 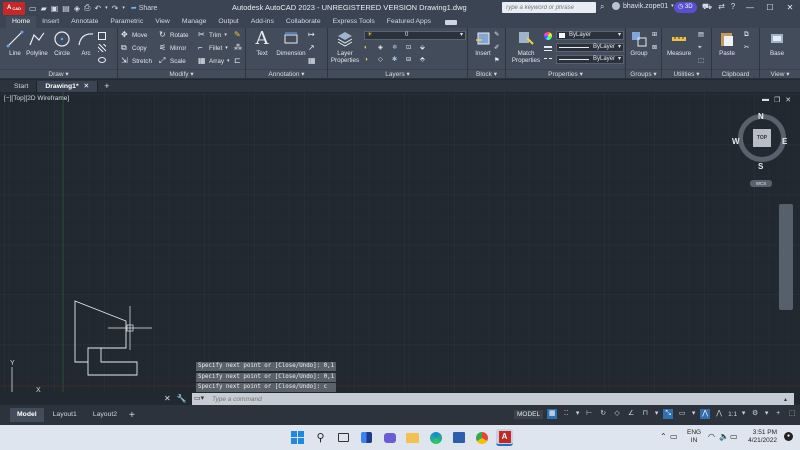 I want to click on compass-north: N, so click(x=761, y=116).